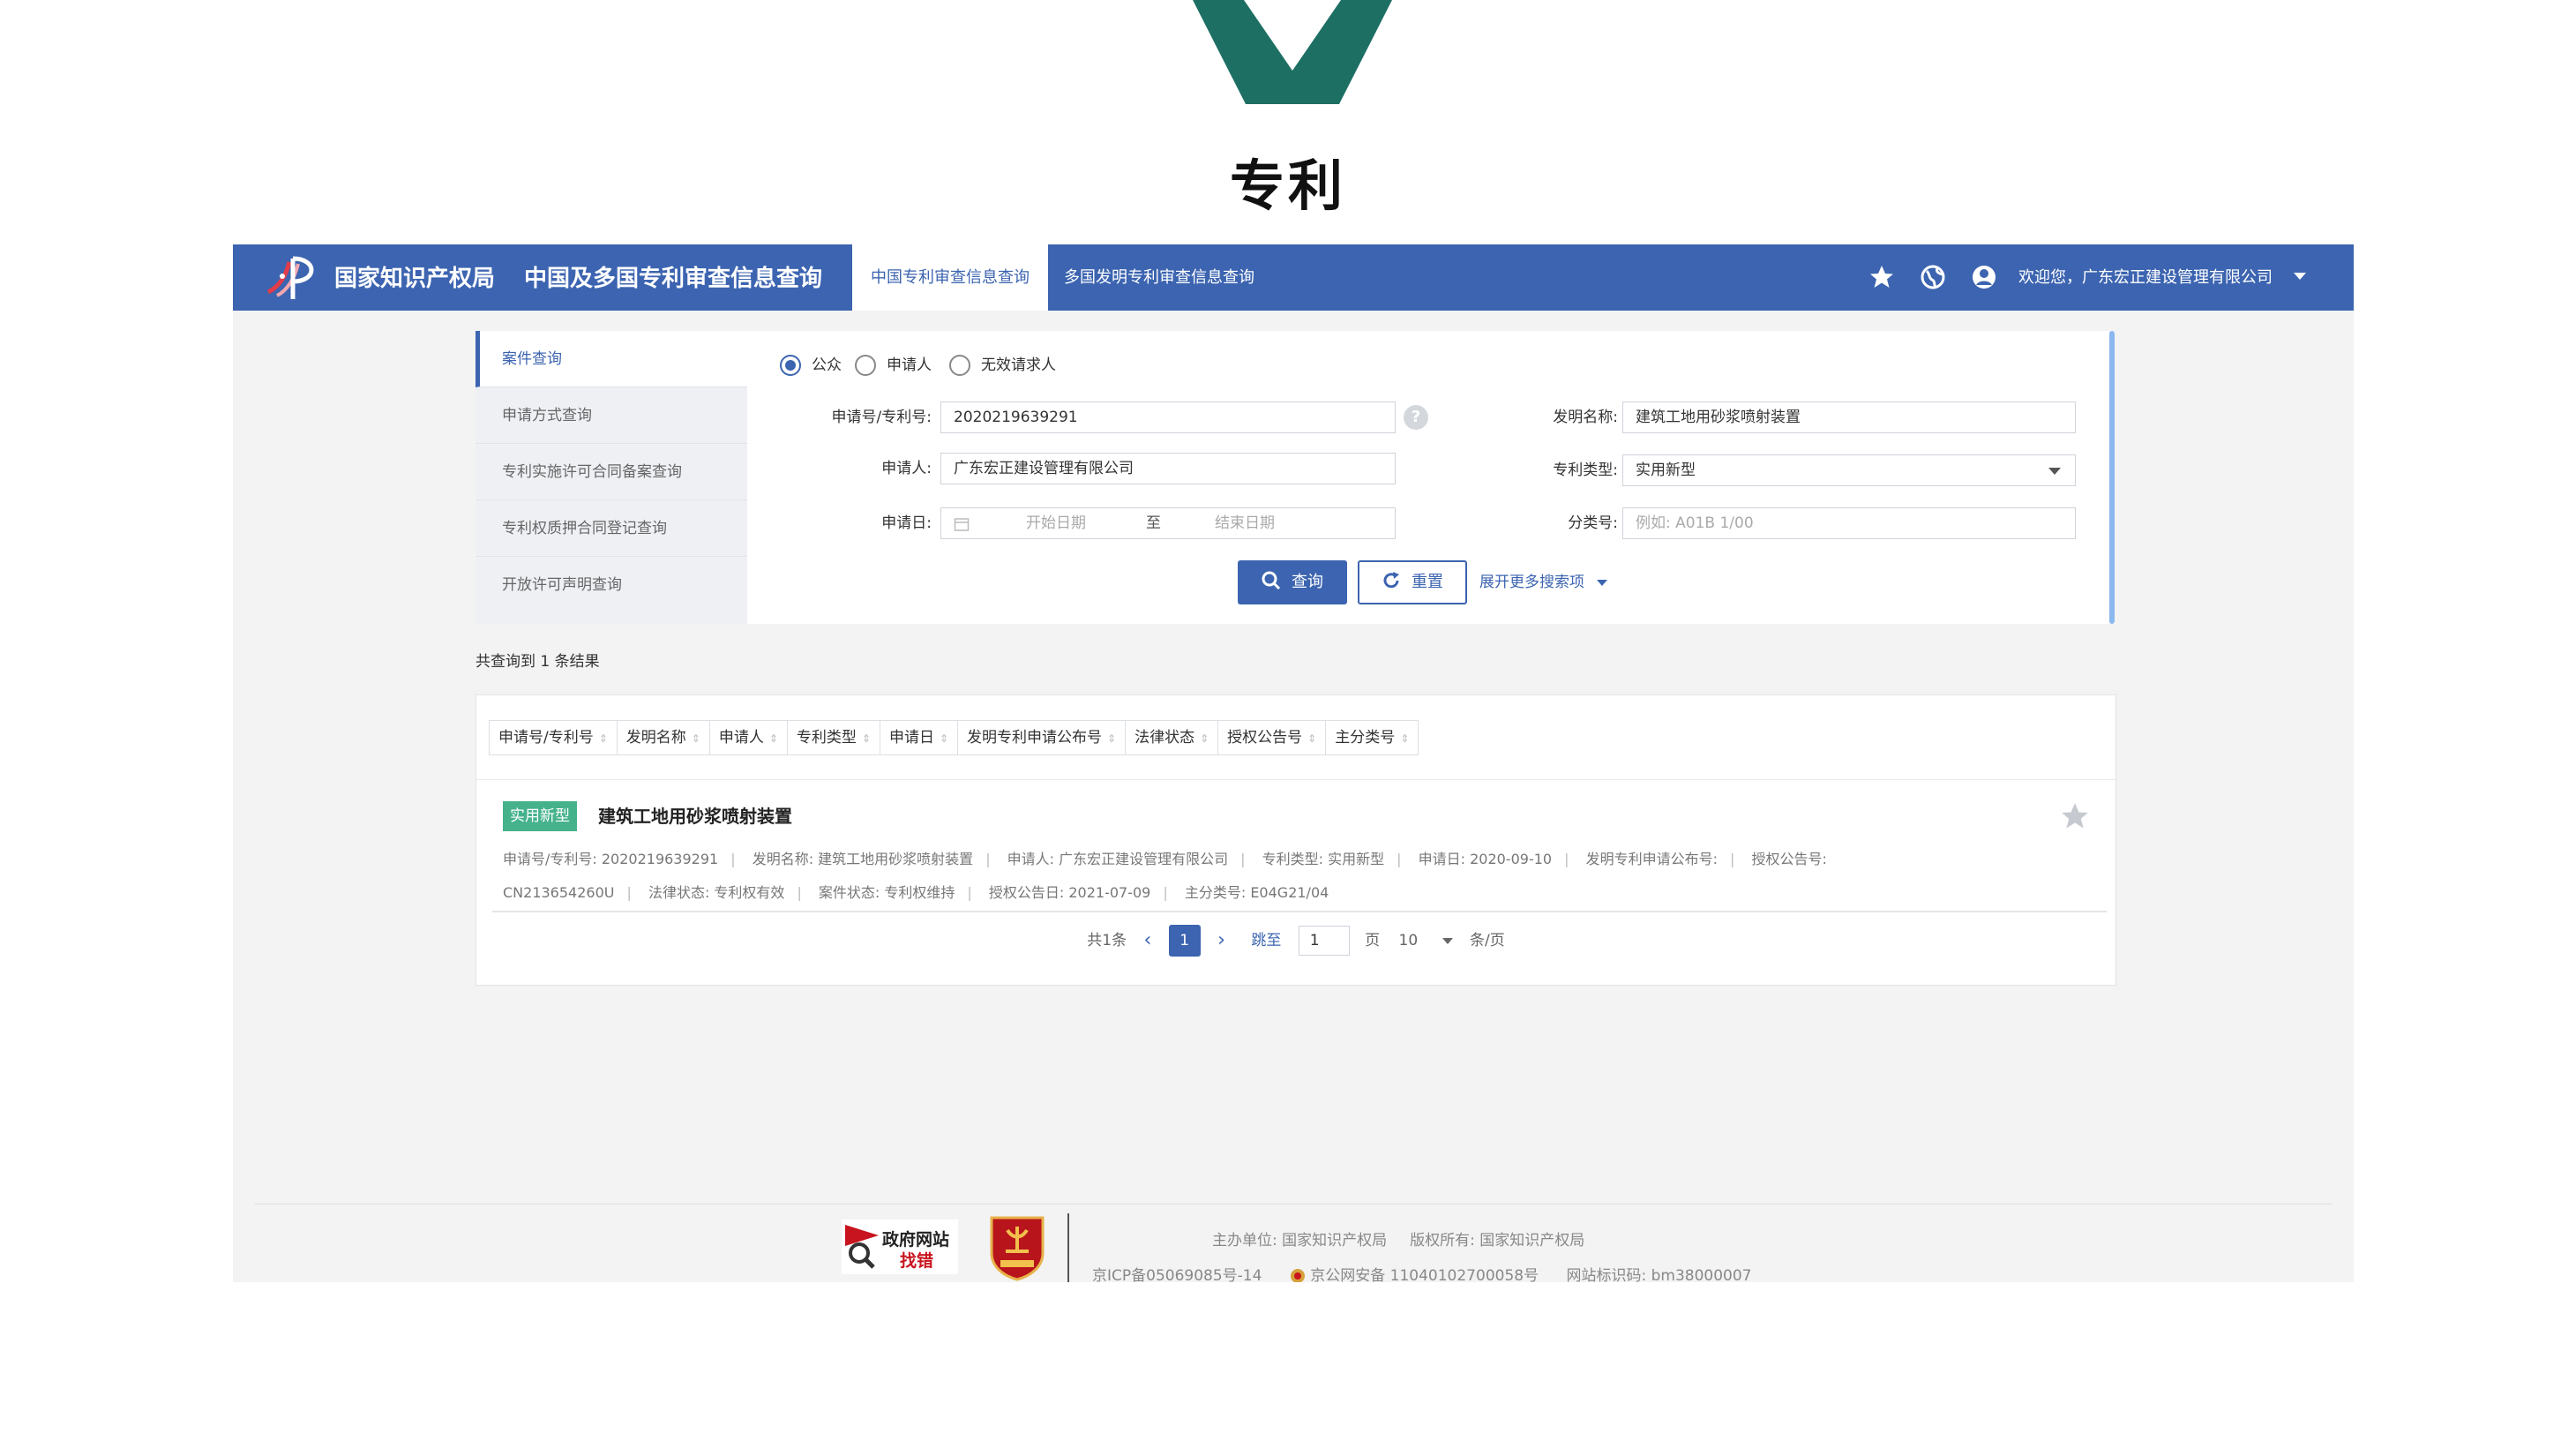 This screenshot has height=1456, width=2576. What do you see at coordinates (611, 472) in the screenshot?
I see `sidebar-item-license-filing: 专利实施许可合同备案查询` at bounding box center [611, 472].